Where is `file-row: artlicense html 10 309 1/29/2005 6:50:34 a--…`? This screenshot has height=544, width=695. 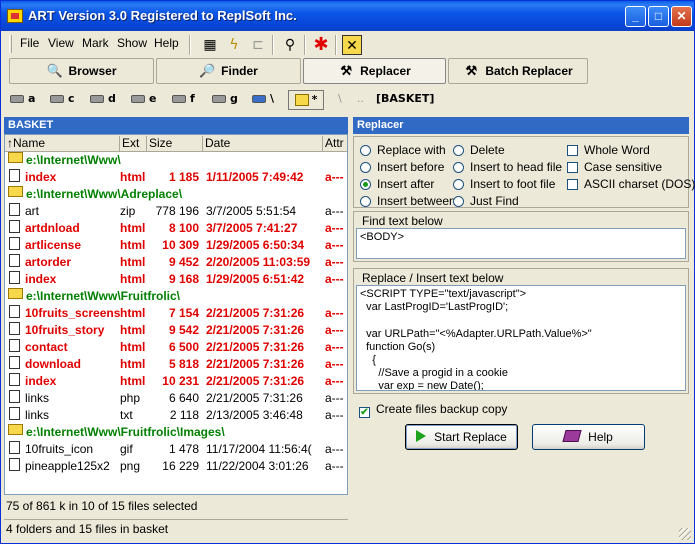 file-row: artlicense html 10 309 1/29/2005 6:50:34 a--… is located at coordinates (176, 245).